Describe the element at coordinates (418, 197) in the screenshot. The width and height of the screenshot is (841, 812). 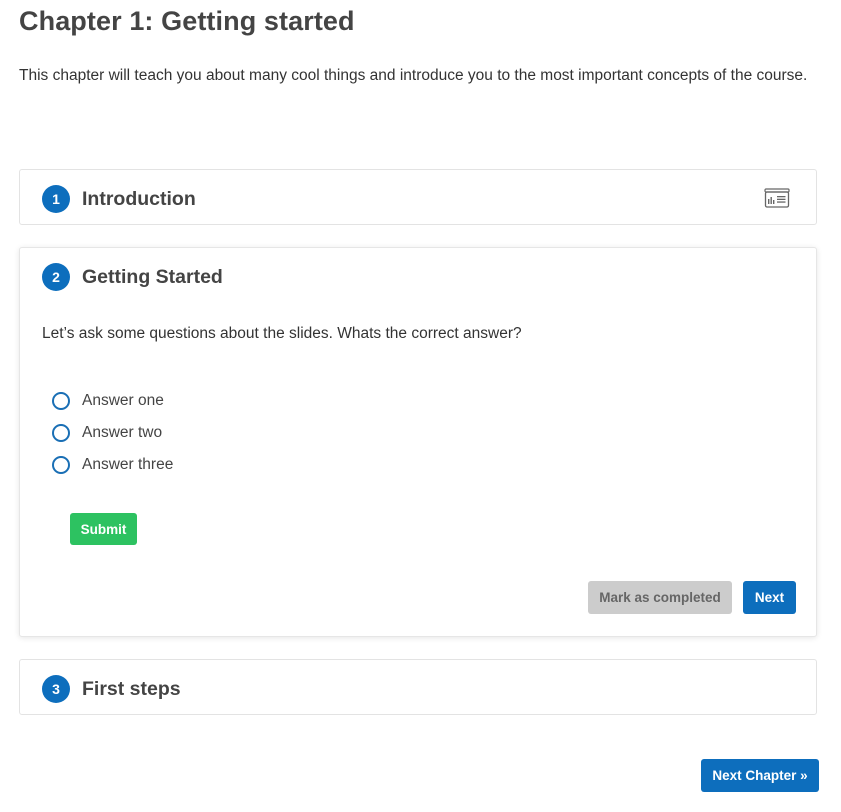
I see `step-card-introduction: 1 Introduction` at that location.